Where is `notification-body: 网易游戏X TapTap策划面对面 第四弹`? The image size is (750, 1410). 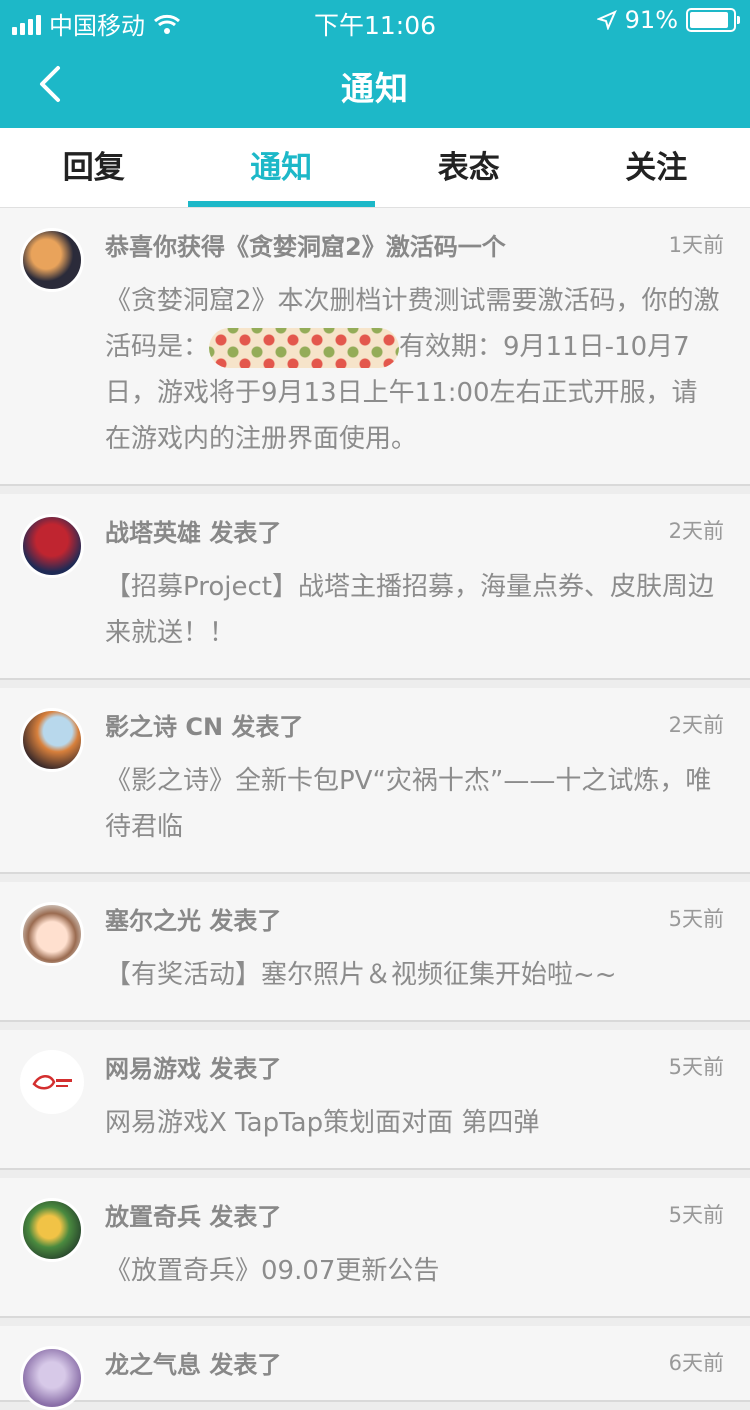
notification-body: 网易游戏X TapTap策划面对面 第四弹 is located at coordinates (414, 1123).